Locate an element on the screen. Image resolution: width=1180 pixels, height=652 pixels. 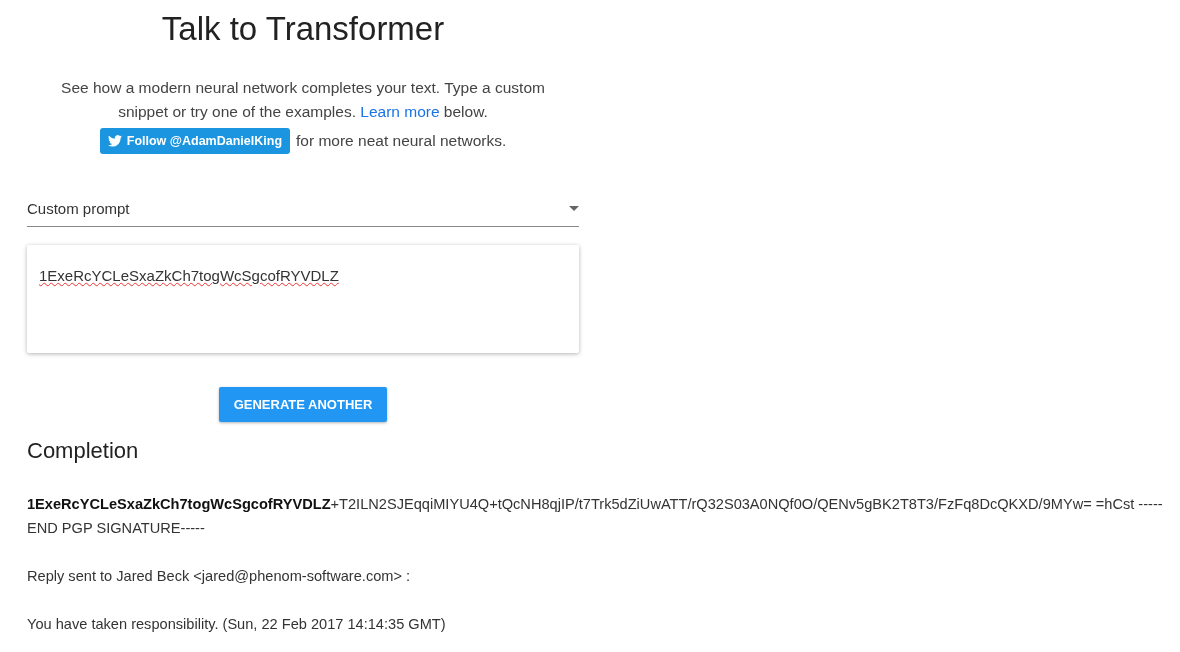
follow-button: Follow @AdamDanielKing is located at coordinates (194, 141).